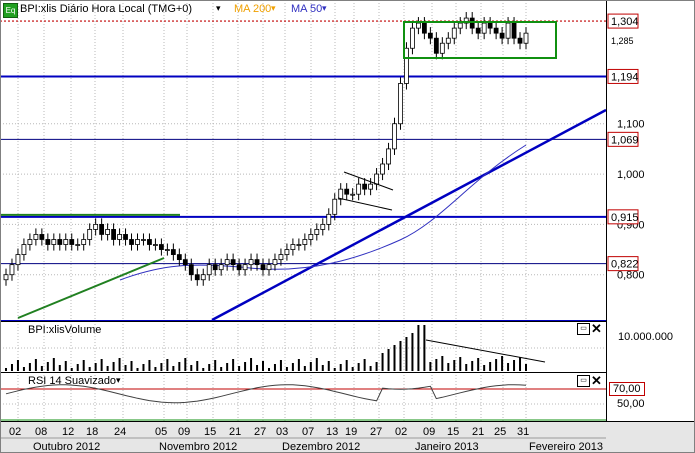 The image size is (695, 453). I want to click on level-label-2: 1,069, so click(625, 140).